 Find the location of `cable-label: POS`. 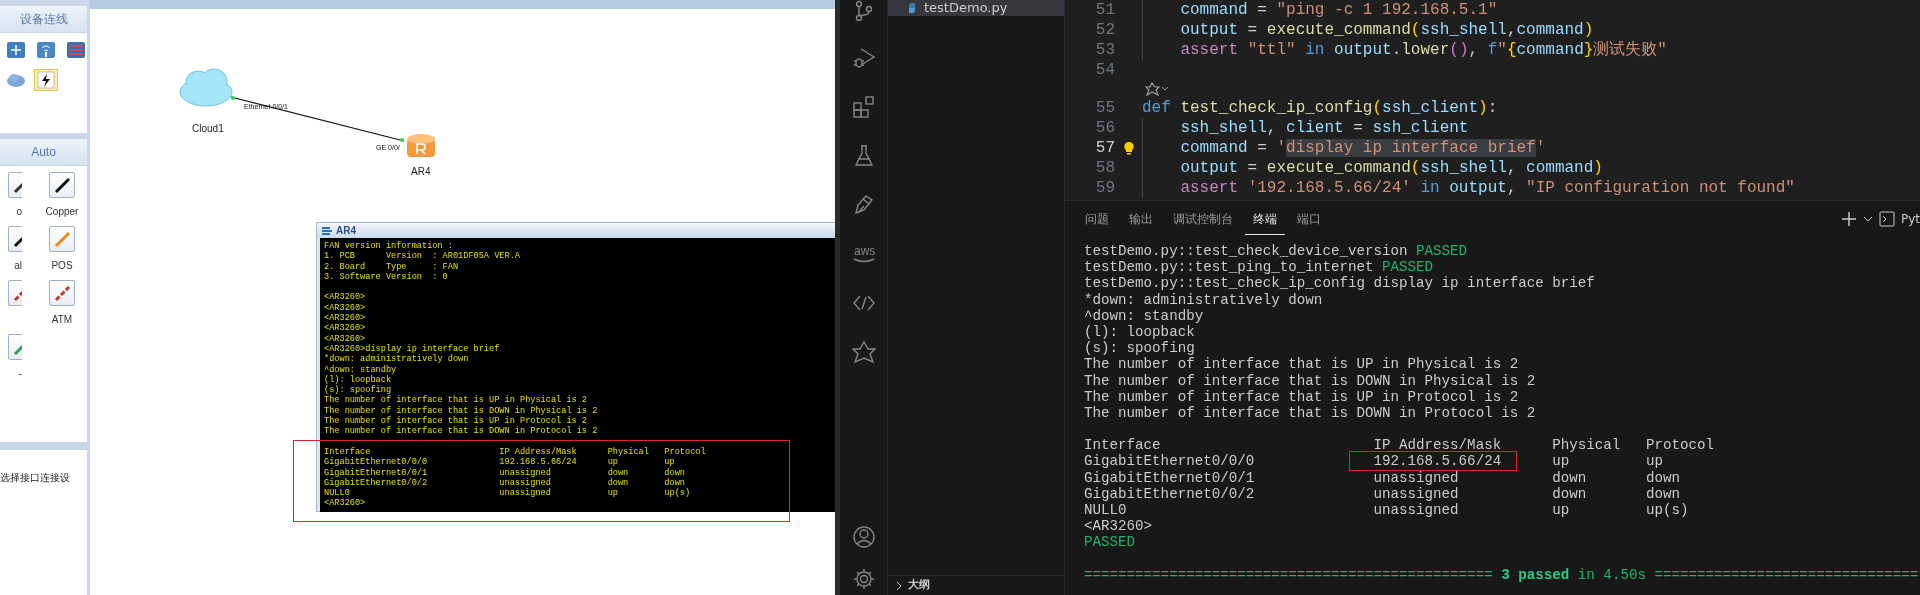

cable-label: POS is located at coordinates (62, 266).